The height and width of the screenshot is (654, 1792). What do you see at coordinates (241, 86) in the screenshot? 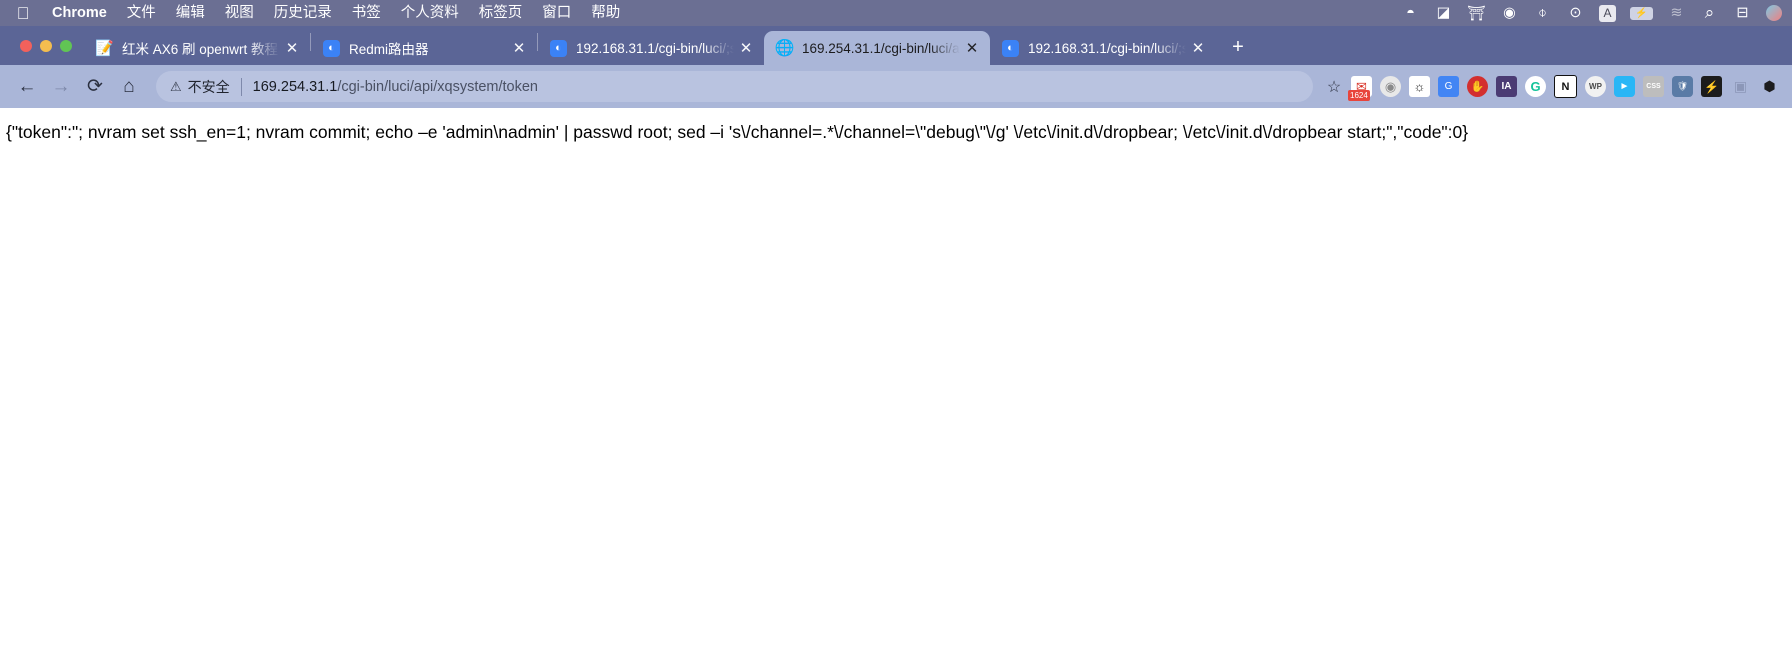
I see `omnibox-divider` at bounding box center [241, 86].